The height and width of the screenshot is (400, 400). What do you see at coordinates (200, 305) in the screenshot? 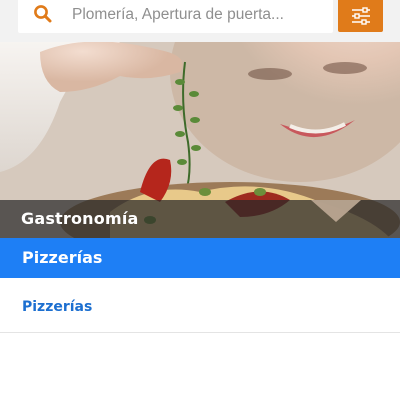
I see `list-item: Pizzerías` at bounding box center [200, 305].